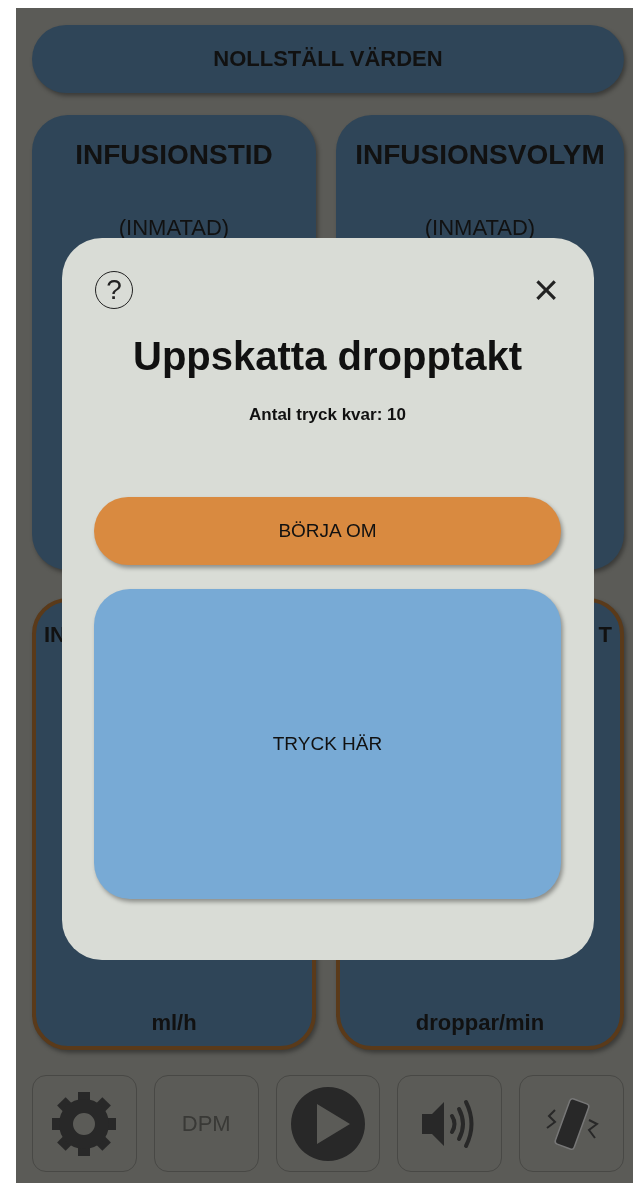 The height and width of the screenshot is (1183, 633). I want to click on play-button, so click(328, 1123).